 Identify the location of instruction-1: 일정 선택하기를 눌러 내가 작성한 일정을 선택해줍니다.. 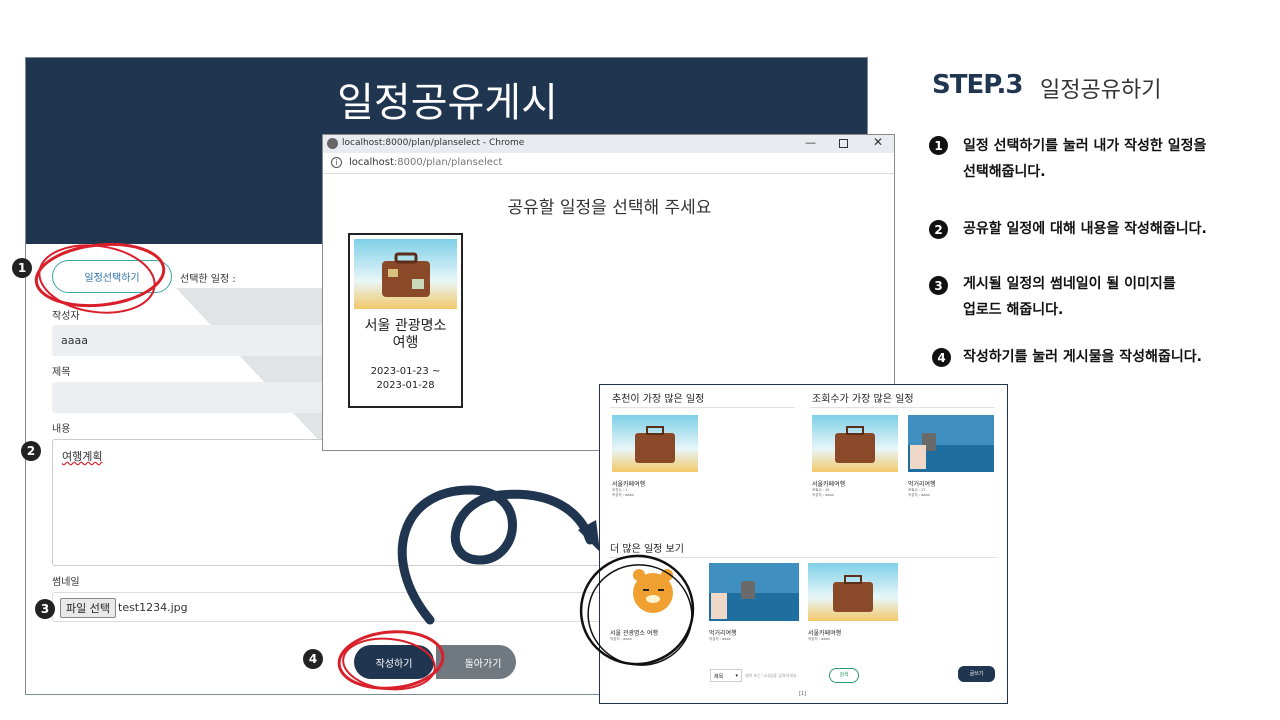
(1085, 159).